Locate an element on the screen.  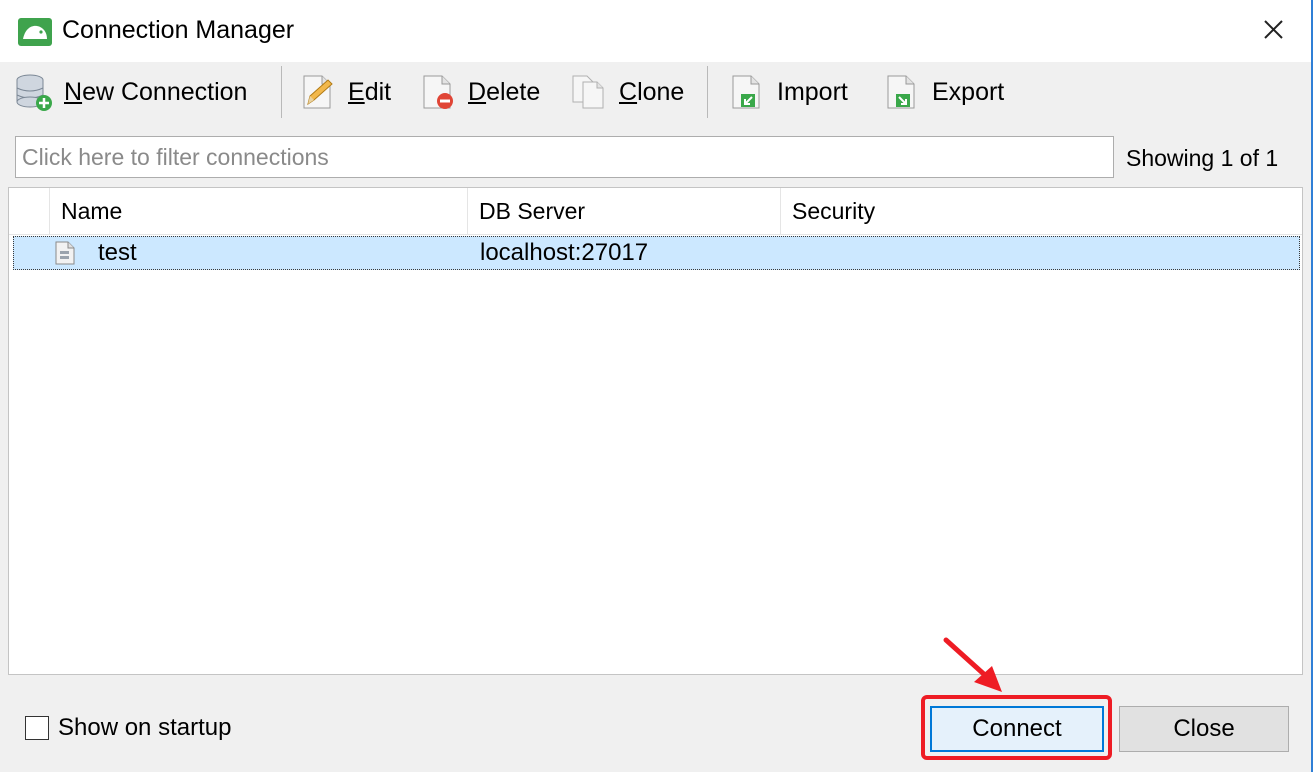
export-button: Export is located at coordinates (943, 92).